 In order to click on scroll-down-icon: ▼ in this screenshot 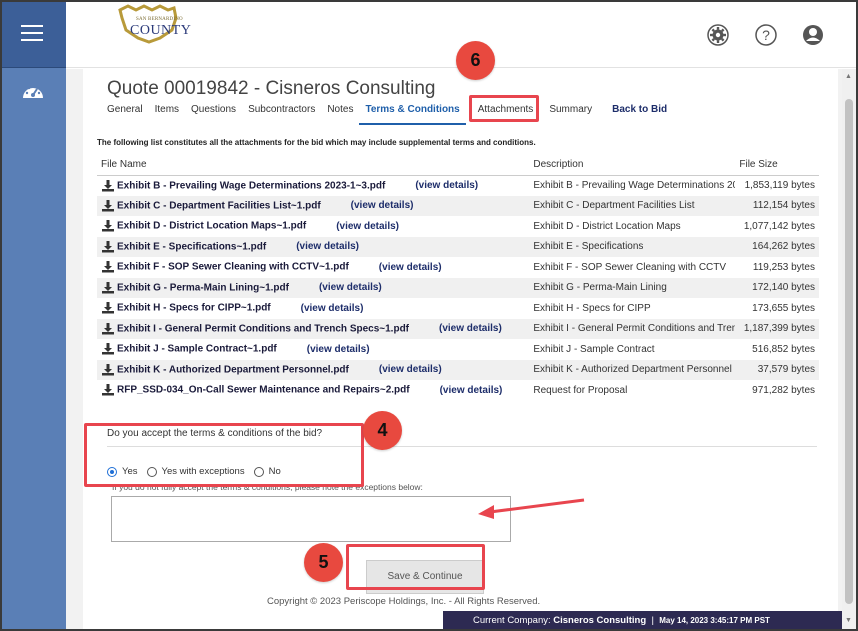, I will do `click(848, 620)`.